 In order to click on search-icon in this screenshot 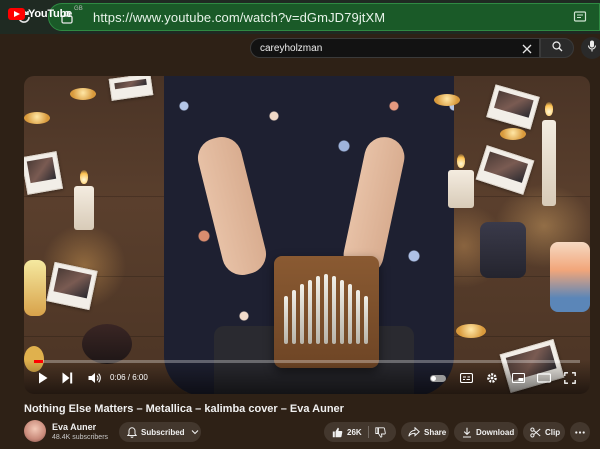, I will do `click(557, 48)`.